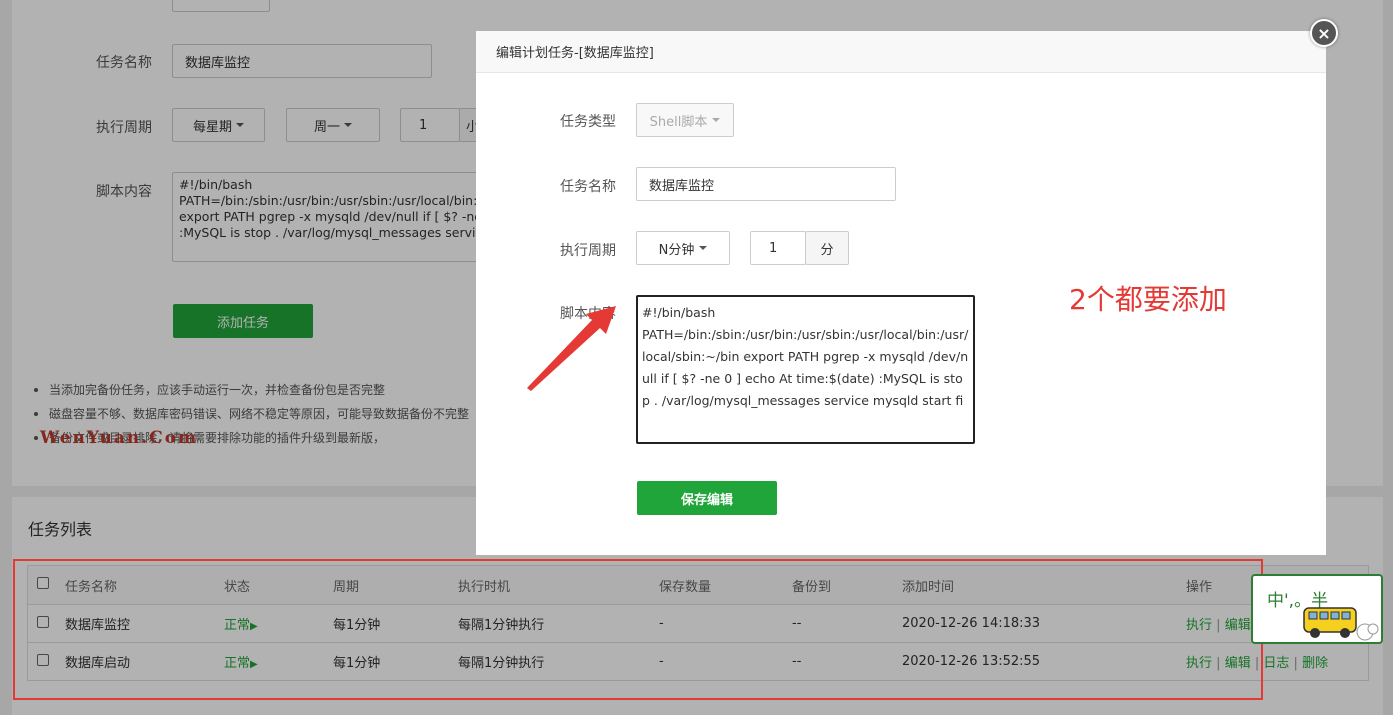 This screenshot has width=1393, height=715. Describe the element at coordinates (1341, 624) in the screenshot. I see `school-bus-icon` at that location.